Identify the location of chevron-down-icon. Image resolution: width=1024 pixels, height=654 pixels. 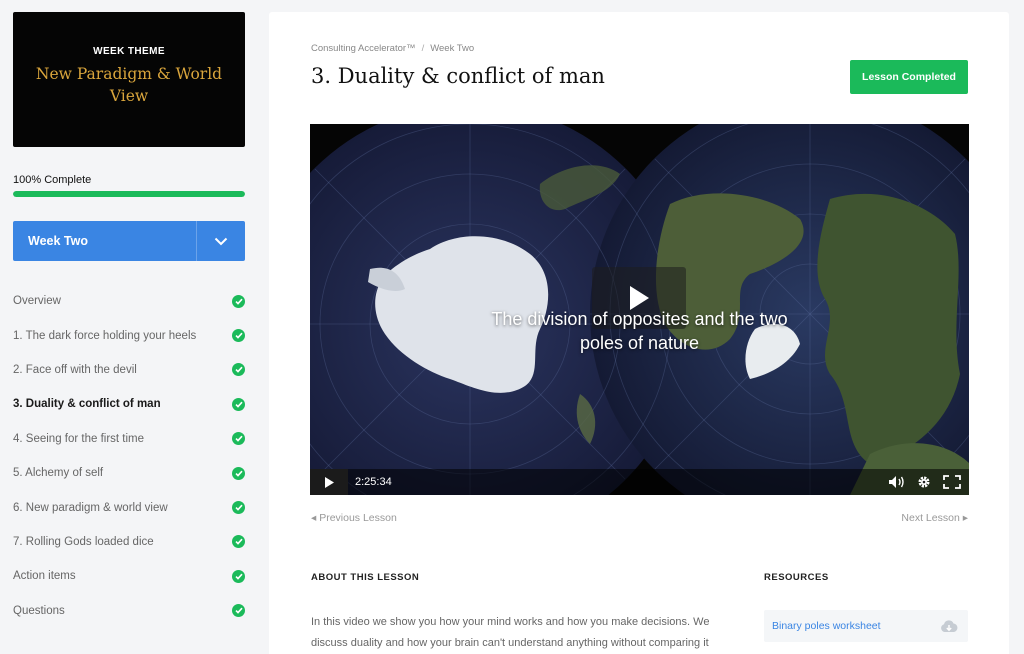
(221, 241).